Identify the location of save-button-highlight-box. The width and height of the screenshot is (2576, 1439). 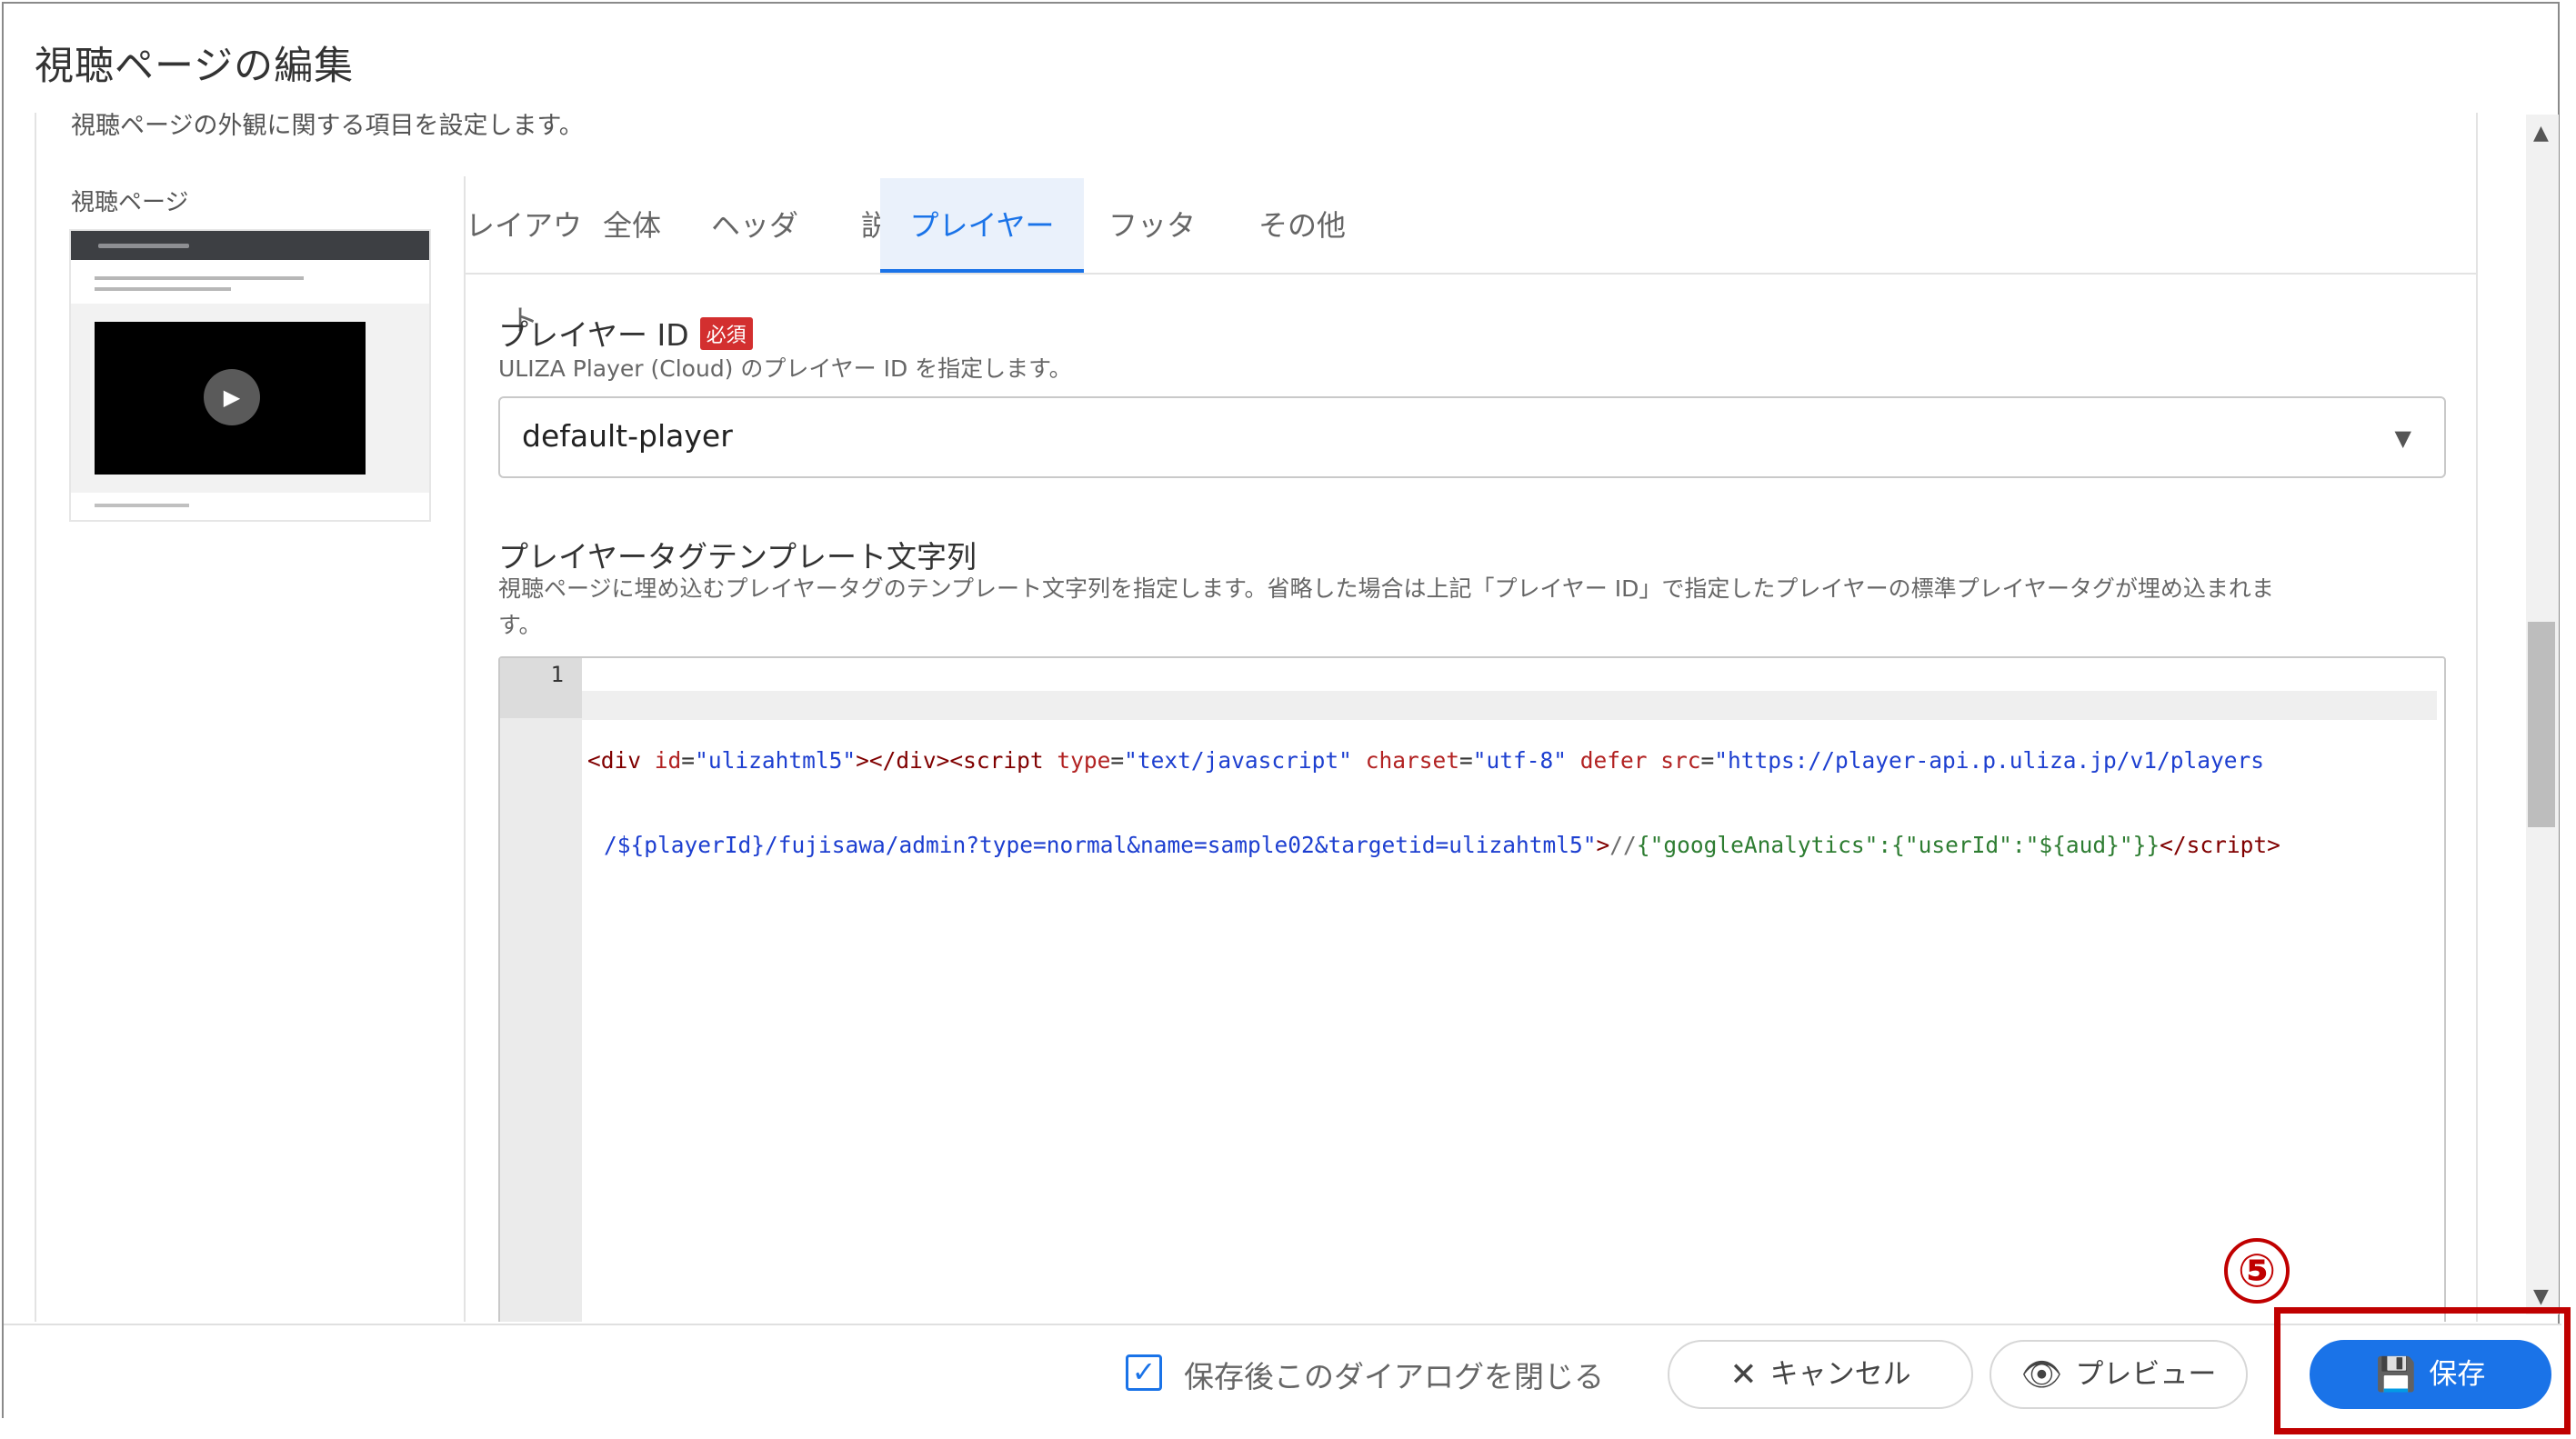
(2422, 1370).